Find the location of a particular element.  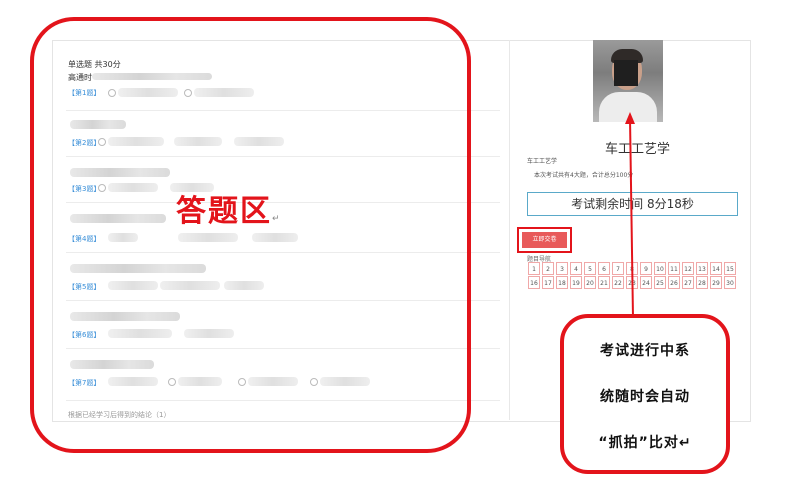

capture-callout: 考试进行中系 统随时会自动 “抓拍”比对↵ is located at coordinates (645, 394).